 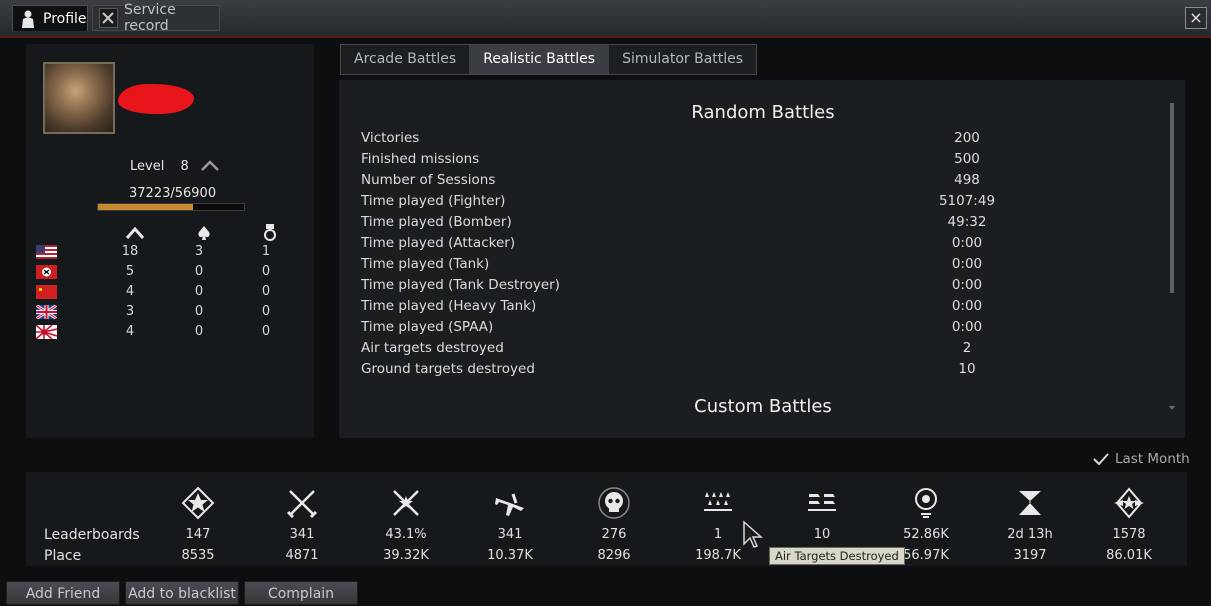 What do you see at coordinates (146, 207) in the screenshot?
I see `xp-progress-fill` at bounding box center [146, 207].